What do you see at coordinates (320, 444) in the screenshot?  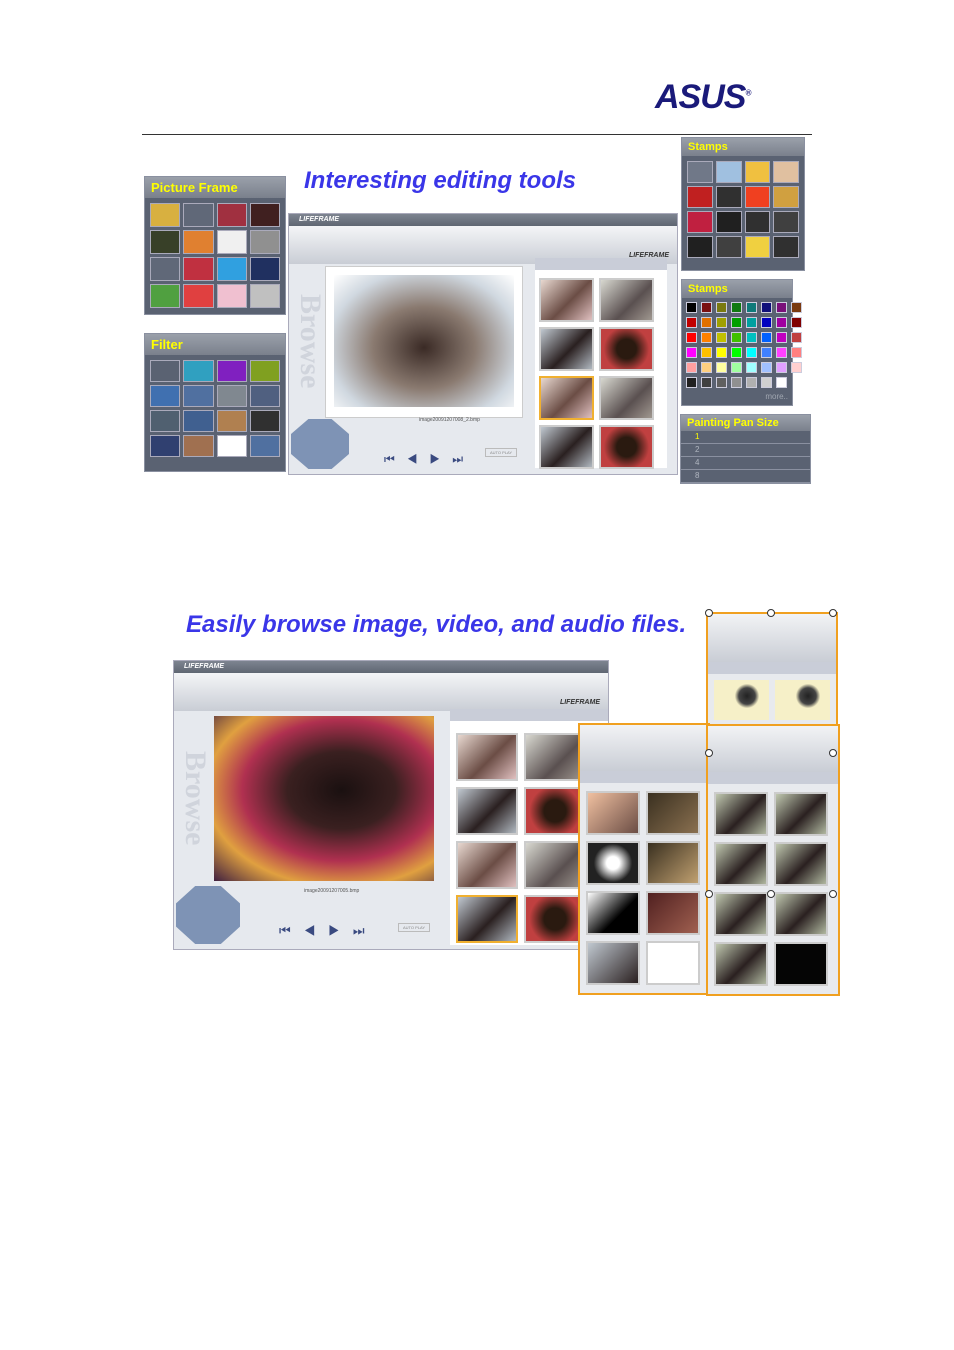 I see `nav-dial` at bounding box center [320, 444].